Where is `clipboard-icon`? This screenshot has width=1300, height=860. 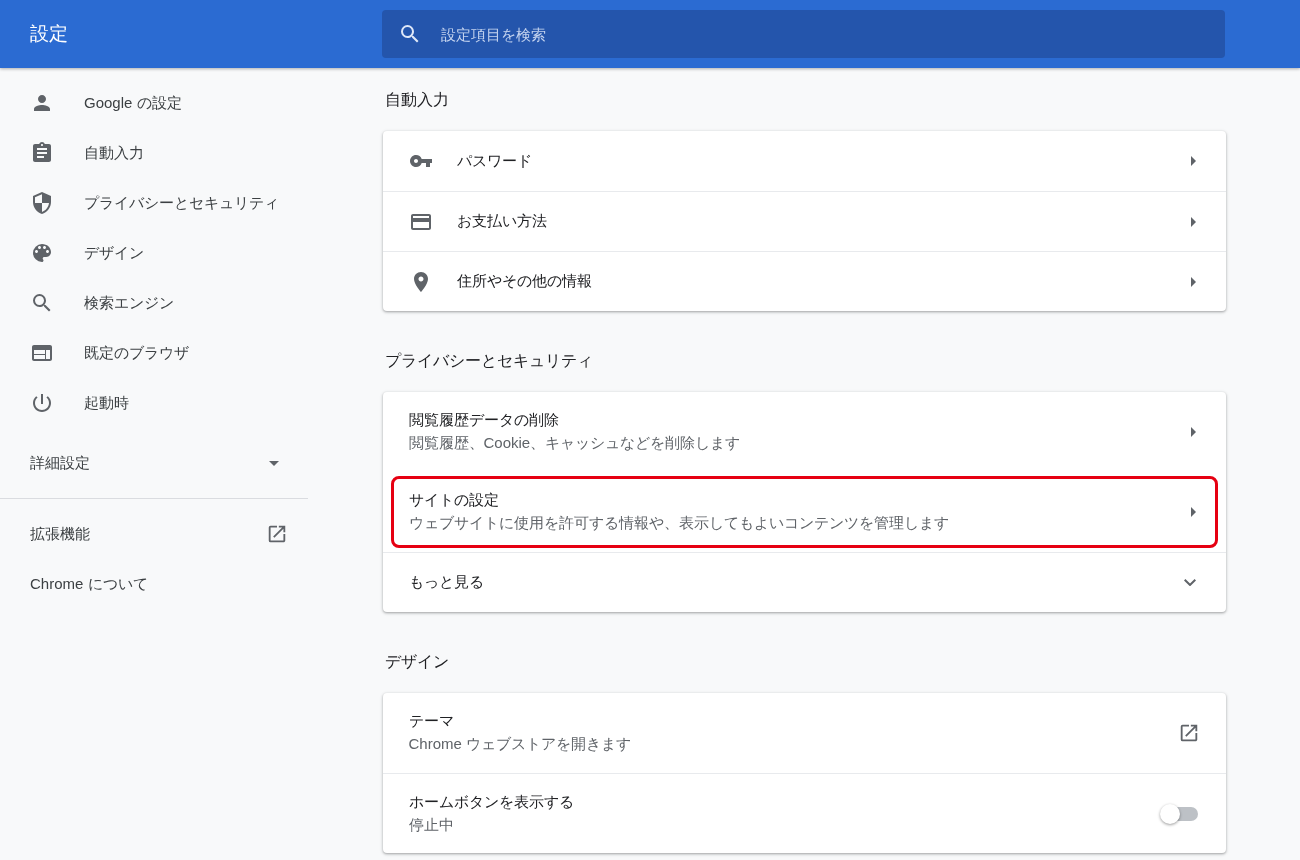 clipboard-icon is located at coordinates (42, 153).